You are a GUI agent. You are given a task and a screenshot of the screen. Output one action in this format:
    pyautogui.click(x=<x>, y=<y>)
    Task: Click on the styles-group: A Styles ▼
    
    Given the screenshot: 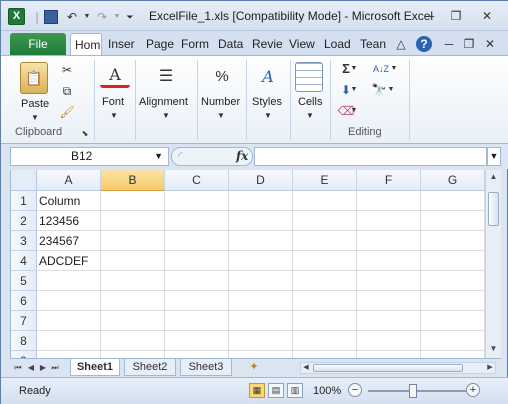 What is the action you would take?
    pyautogui.click(x=268, y=100)
    